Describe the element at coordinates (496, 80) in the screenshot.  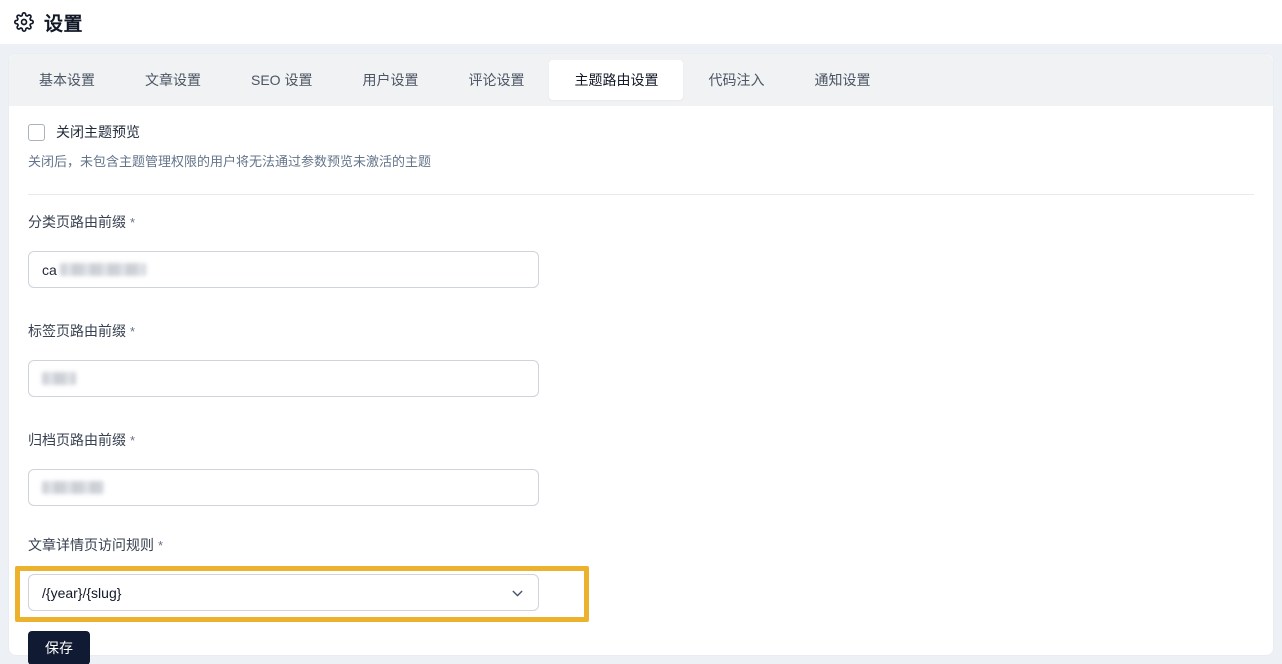
I see `tab-comment: 评论设置` at that location.